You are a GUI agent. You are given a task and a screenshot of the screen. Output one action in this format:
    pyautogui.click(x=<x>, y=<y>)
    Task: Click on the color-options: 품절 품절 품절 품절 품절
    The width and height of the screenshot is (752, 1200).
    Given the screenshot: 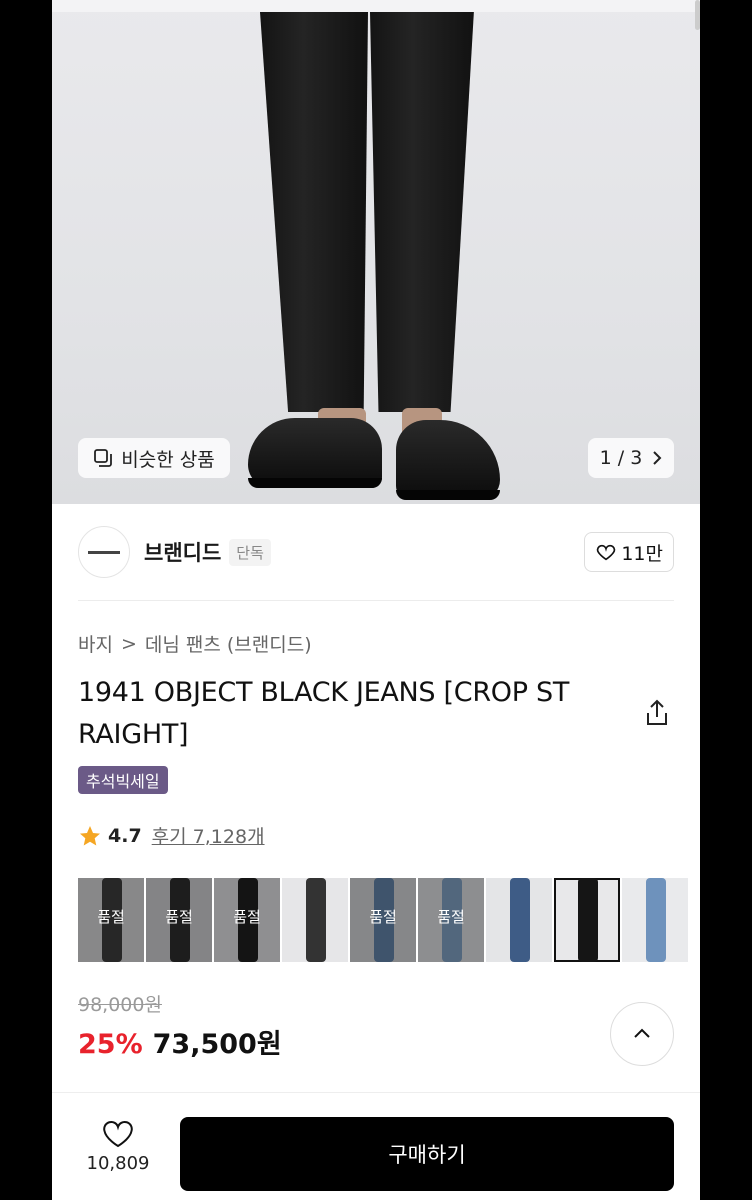 What is the action you would take?
    pyautogui.click(x=389, y=920)
    